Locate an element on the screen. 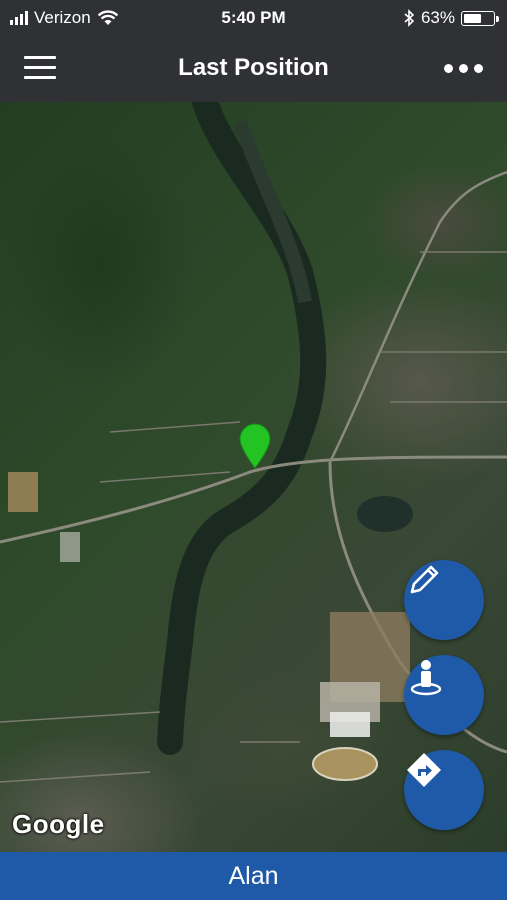 This screenshot has height=900, width=507. directions-icon is located at coordinates (424, 770).